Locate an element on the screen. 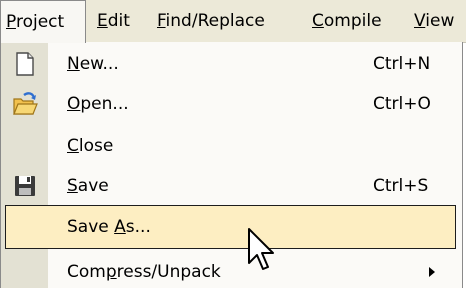 Image resolution: width=466 pixels, height=294 pixels. menu-find-replace-rest: ind/Replace is located at coordinates (215, 21).